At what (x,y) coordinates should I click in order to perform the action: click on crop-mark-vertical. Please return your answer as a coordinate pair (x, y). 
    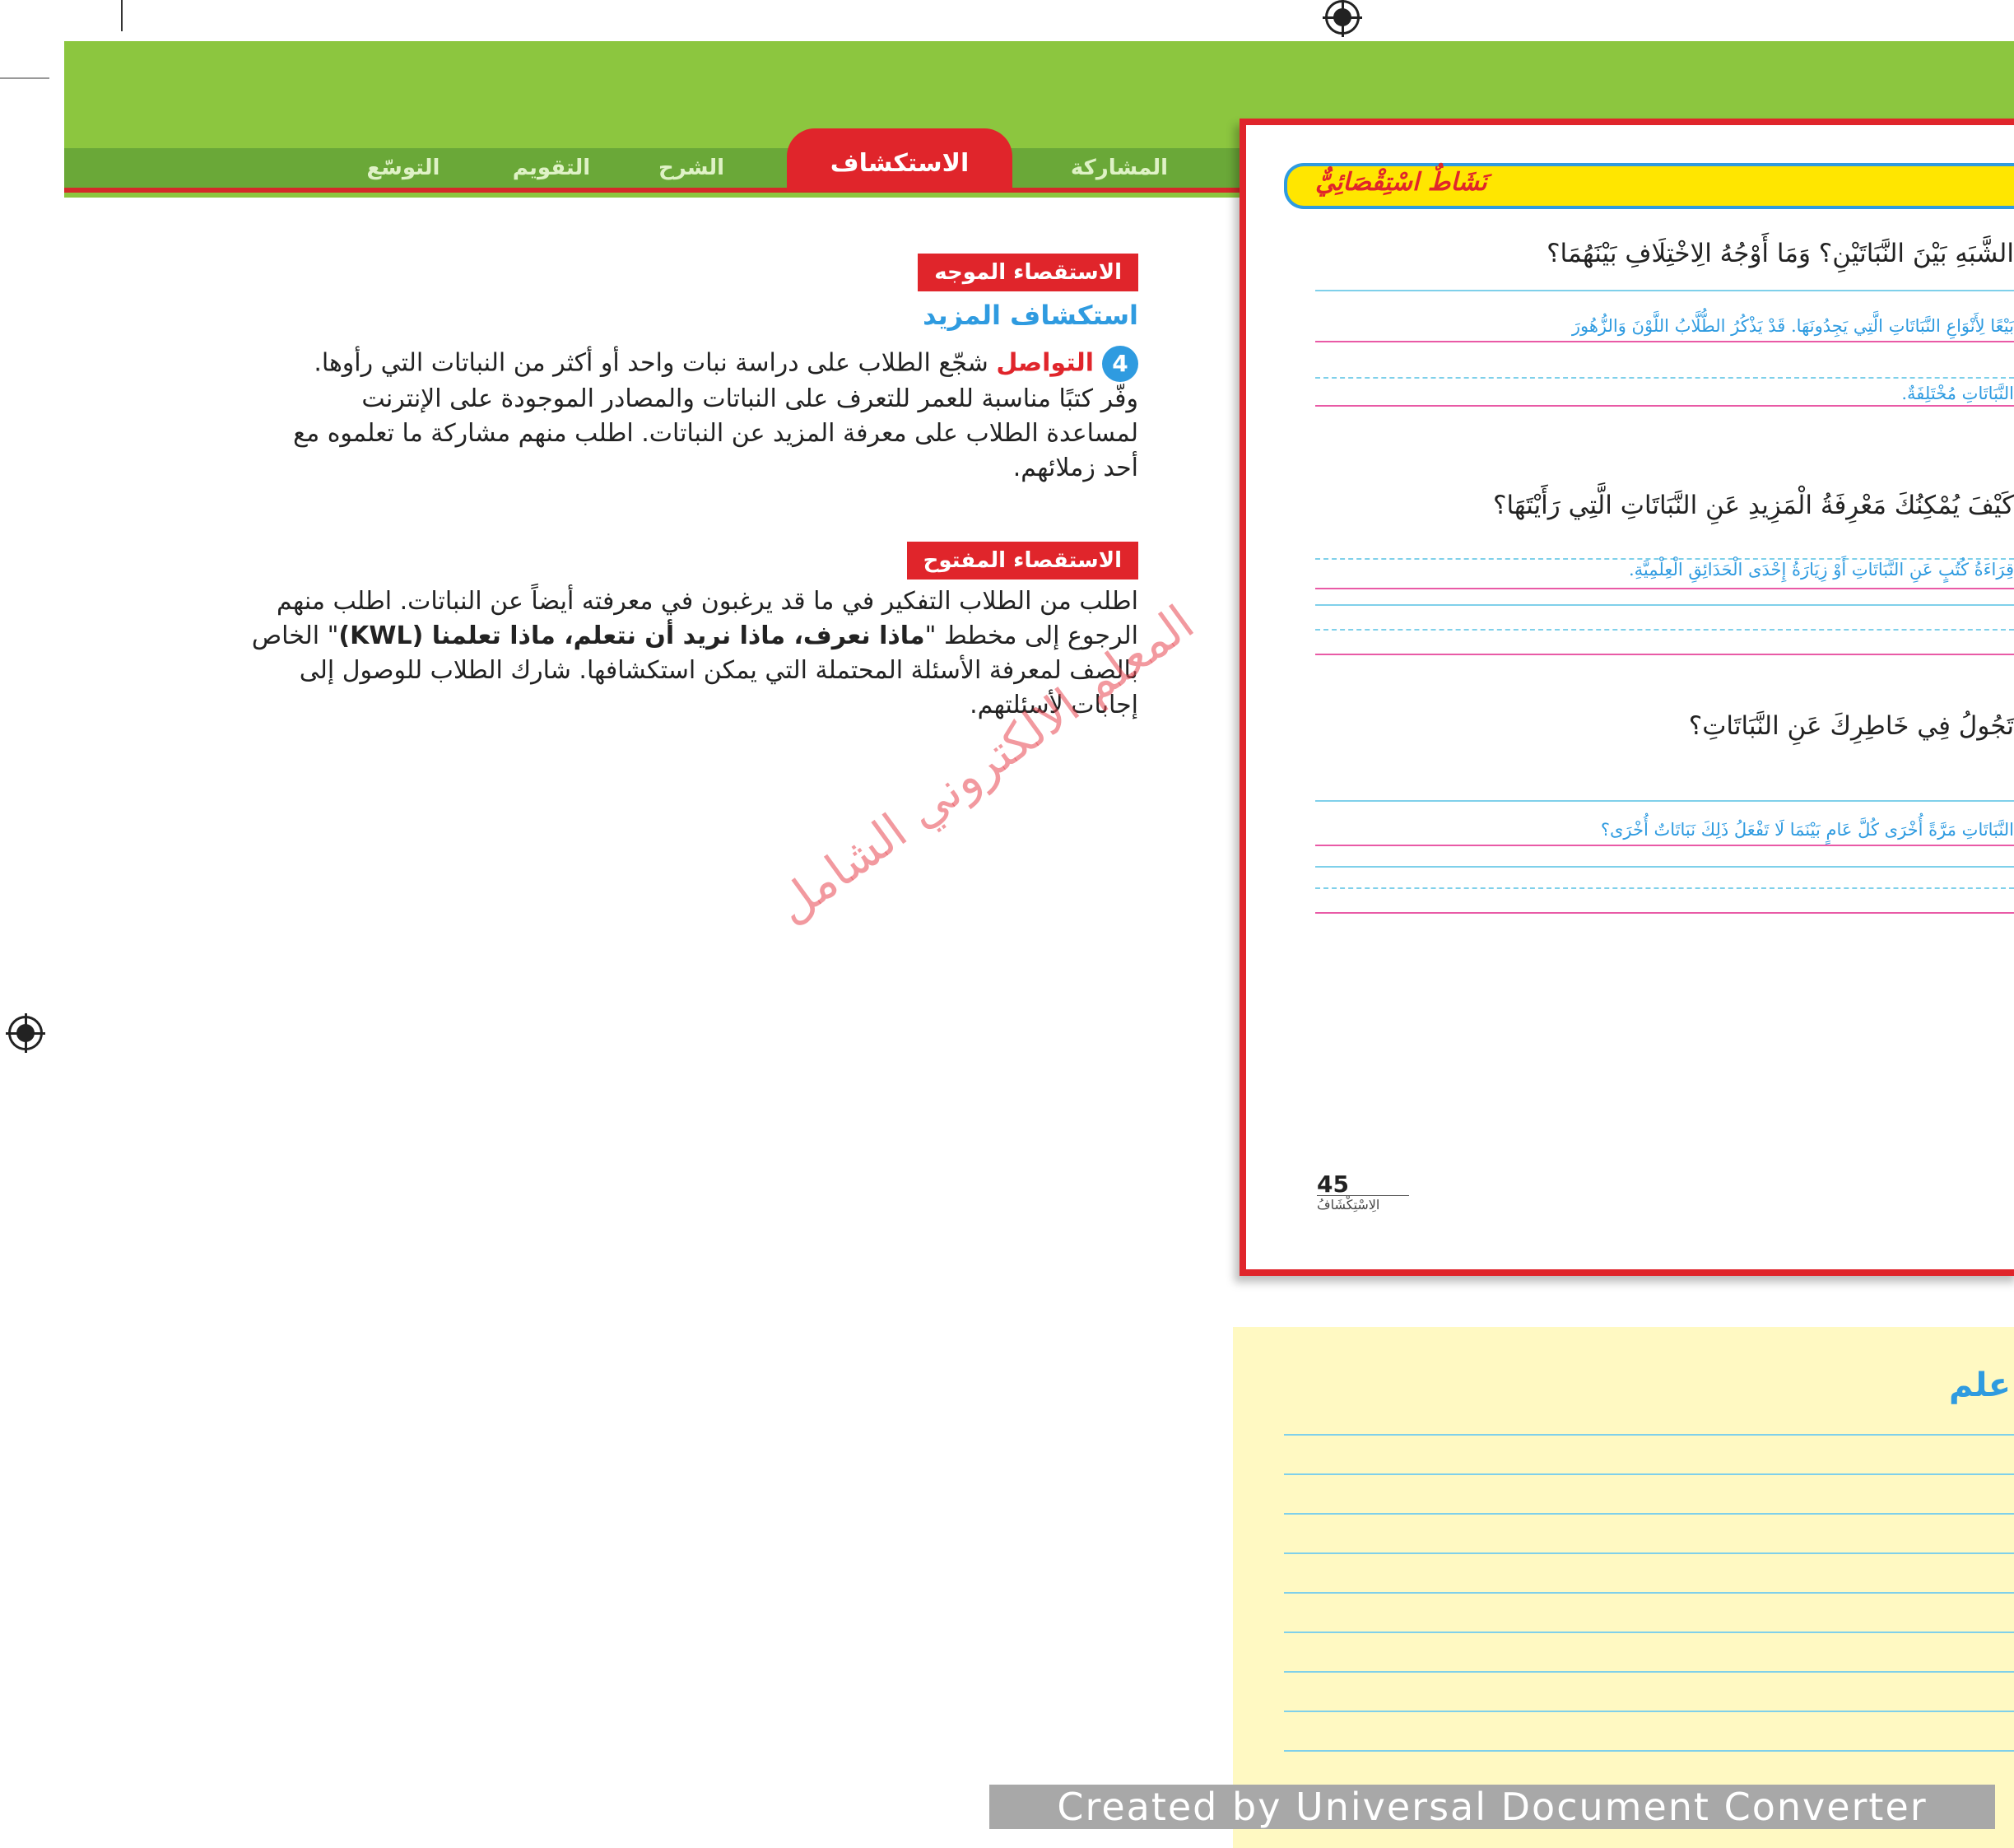
    Looking at the image, I should click on (122, 15).